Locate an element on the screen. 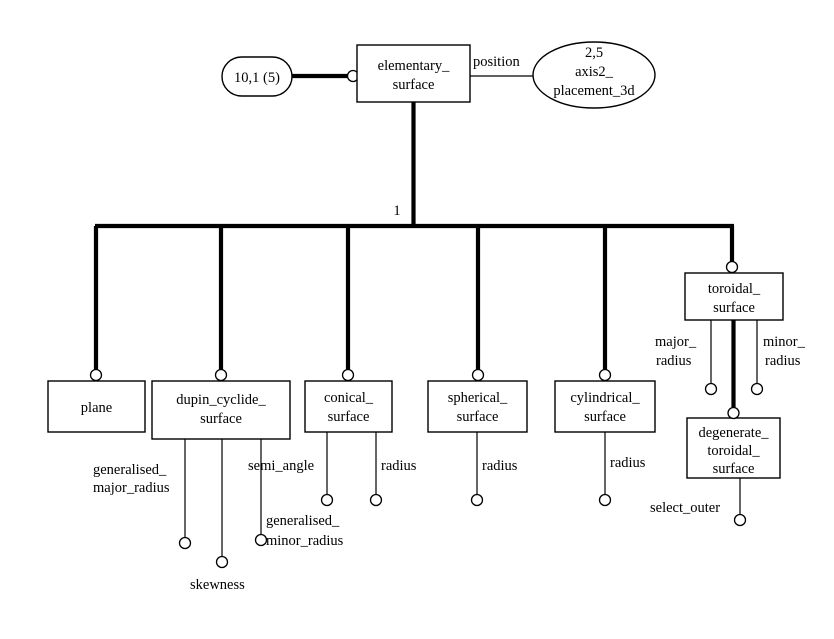  attribute-circle-radius-cylindrical is located at coordinates (605, 500).